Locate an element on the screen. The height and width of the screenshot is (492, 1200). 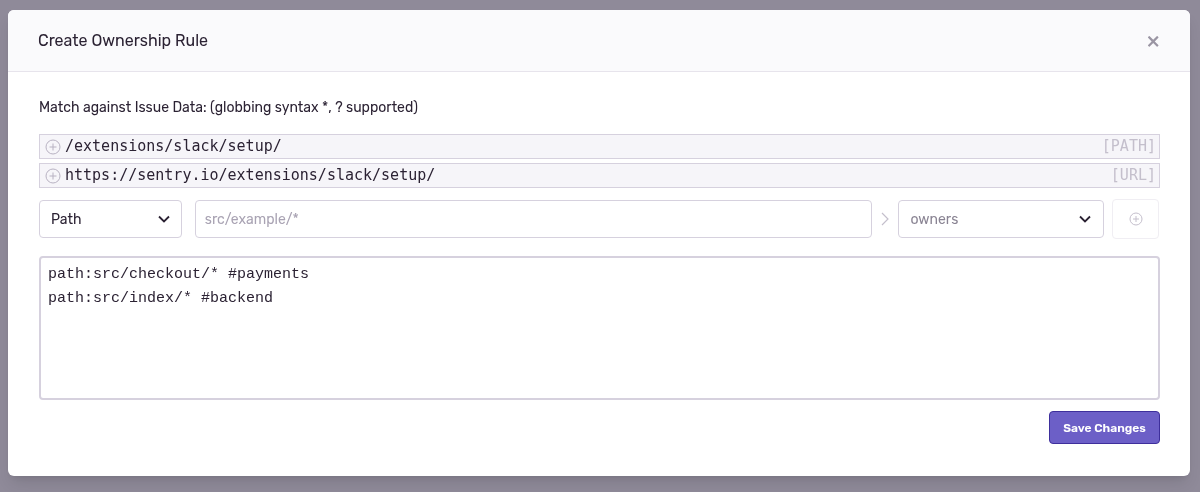
pattern-input-field: src/example/* is located at coordinates (533, 219).